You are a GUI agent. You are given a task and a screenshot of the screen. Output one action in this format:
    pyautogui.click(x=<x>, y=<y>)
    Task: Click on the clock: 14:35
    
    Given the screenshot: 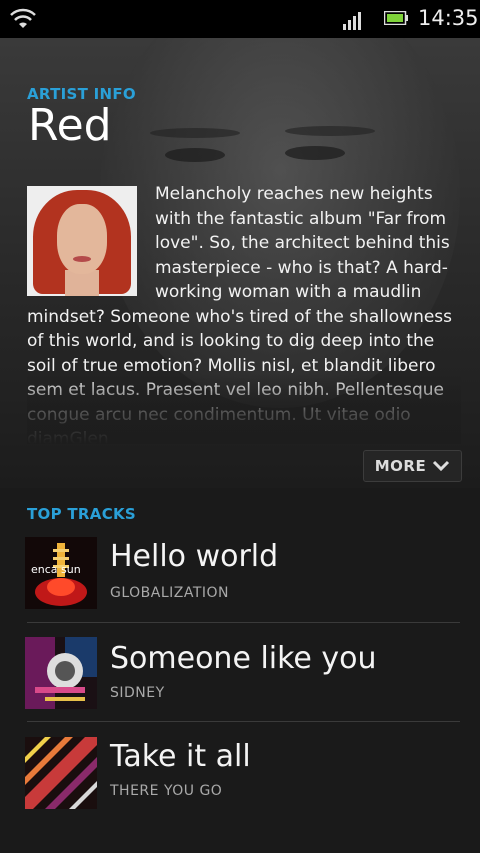 What is the action you would take?
    pyautogui.click(x=448, y=18)
    